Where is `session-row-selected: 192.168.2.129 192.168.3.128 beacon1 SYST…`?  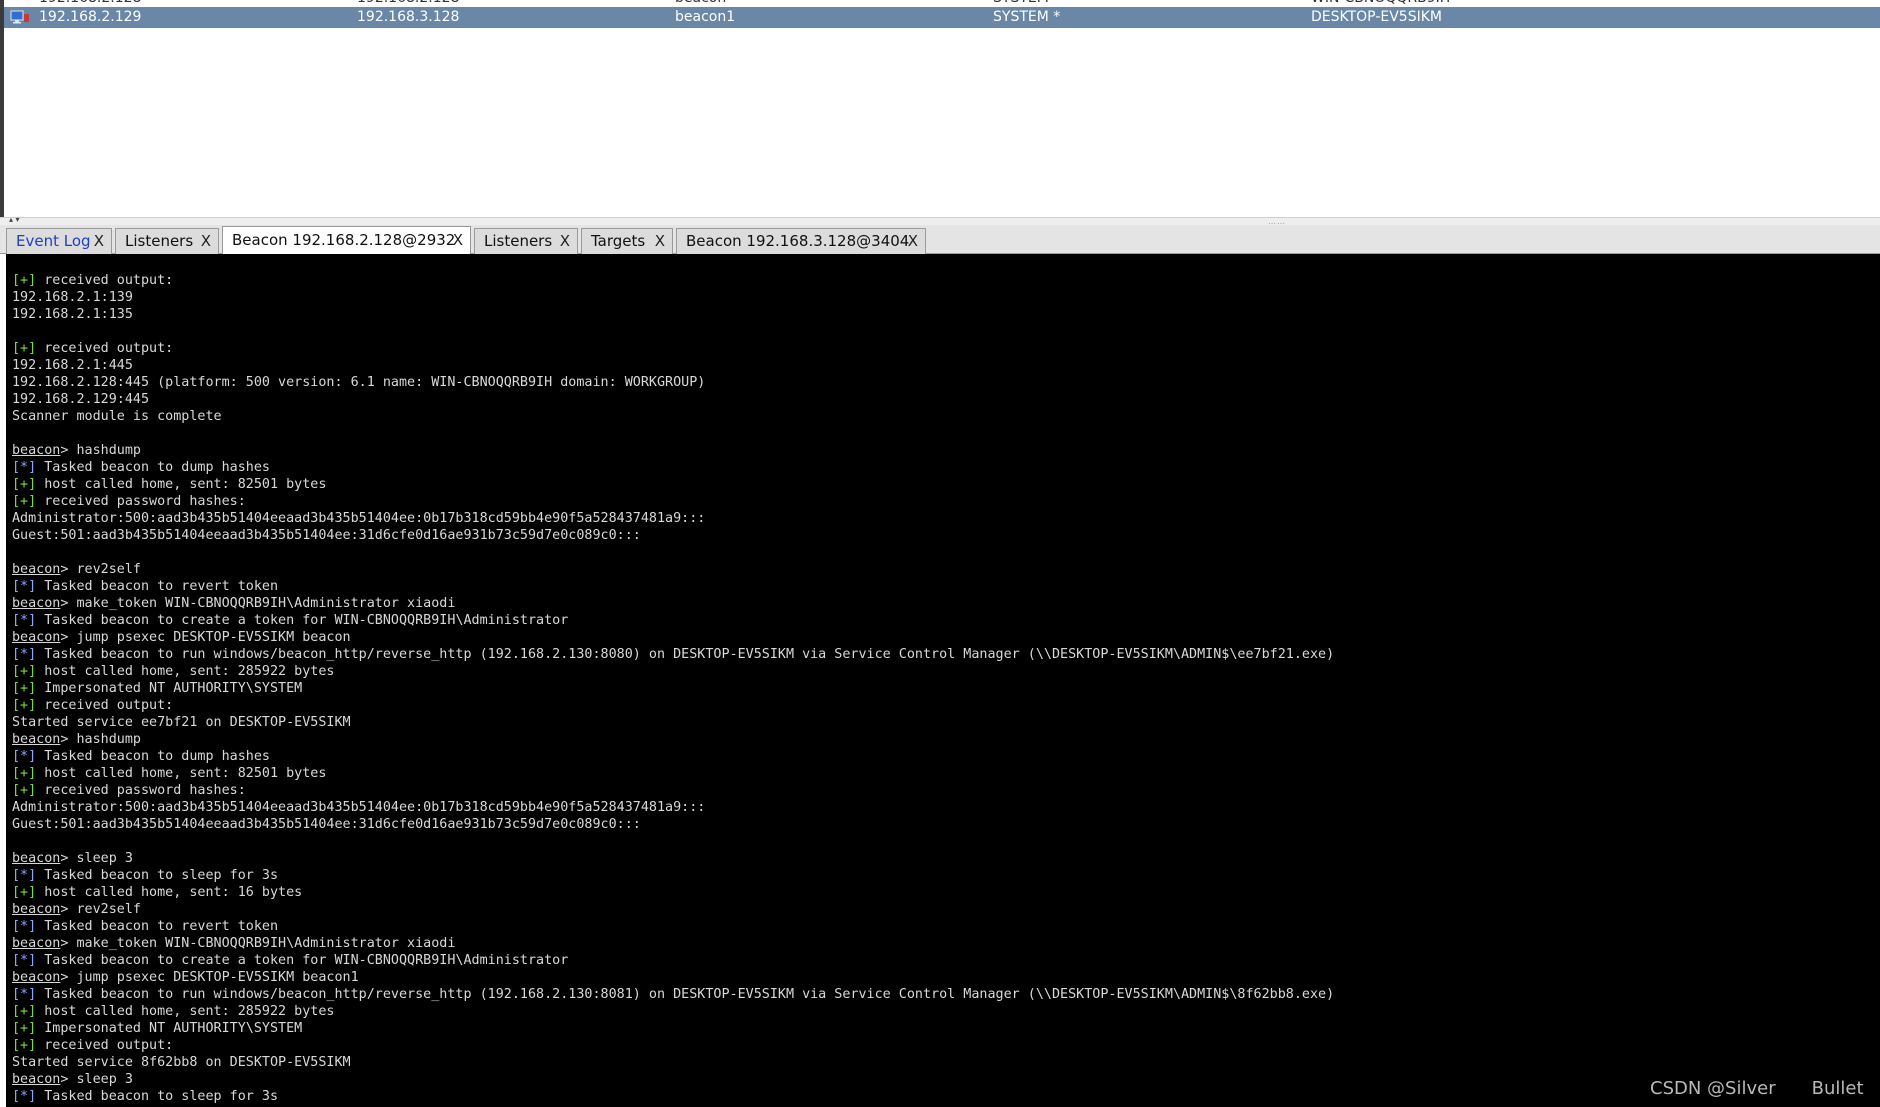
session-row-selected: 192.168.2.129 192.168.3.128 beacon1 SYST… is located at coordinates (942, 17).